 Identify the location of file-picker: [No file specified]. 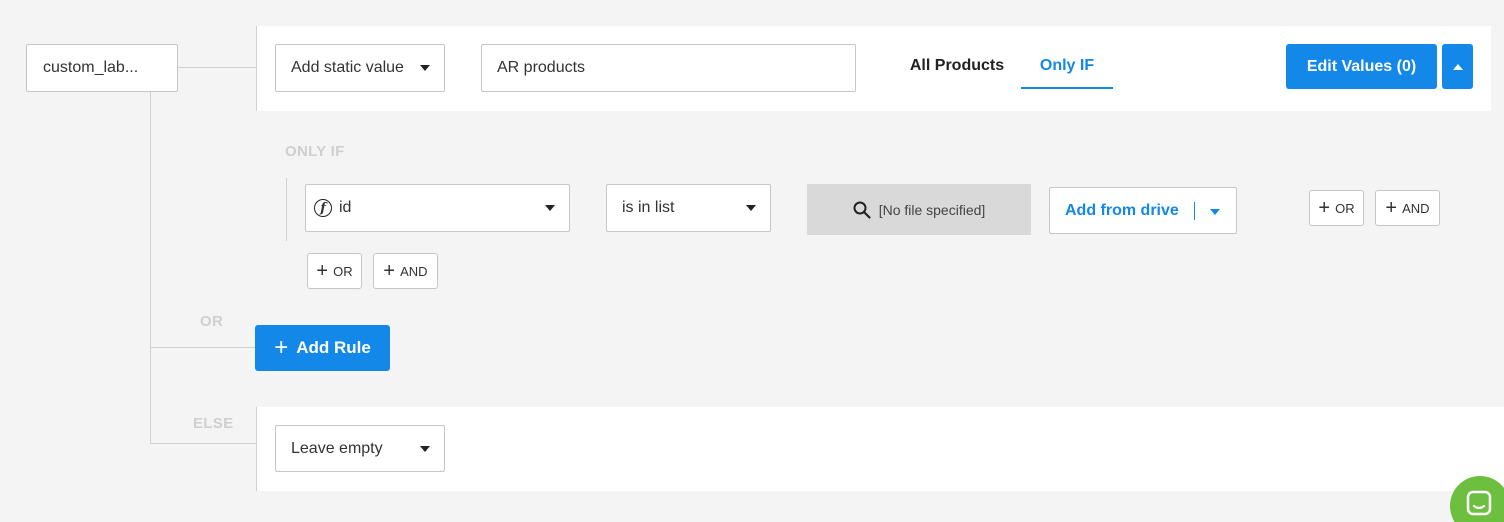
(919, 209).